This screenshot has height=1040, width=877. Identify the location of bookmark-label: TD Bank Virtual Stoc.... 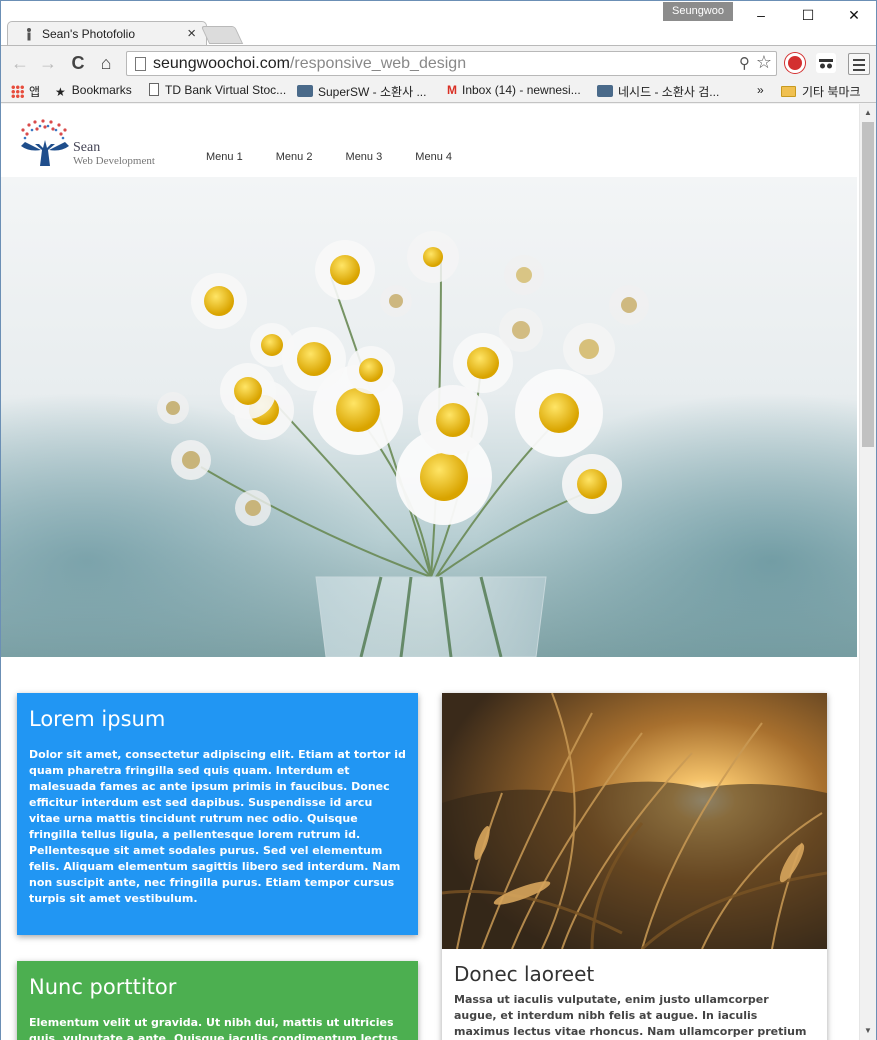
(226, 90).